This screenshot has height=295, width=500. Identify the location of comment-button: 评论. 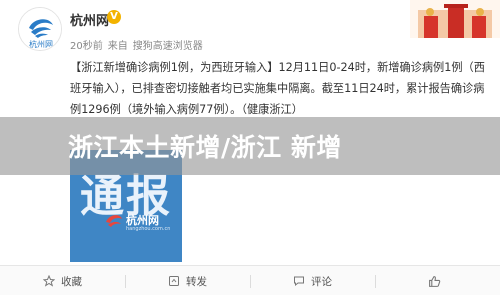
(312, 280).